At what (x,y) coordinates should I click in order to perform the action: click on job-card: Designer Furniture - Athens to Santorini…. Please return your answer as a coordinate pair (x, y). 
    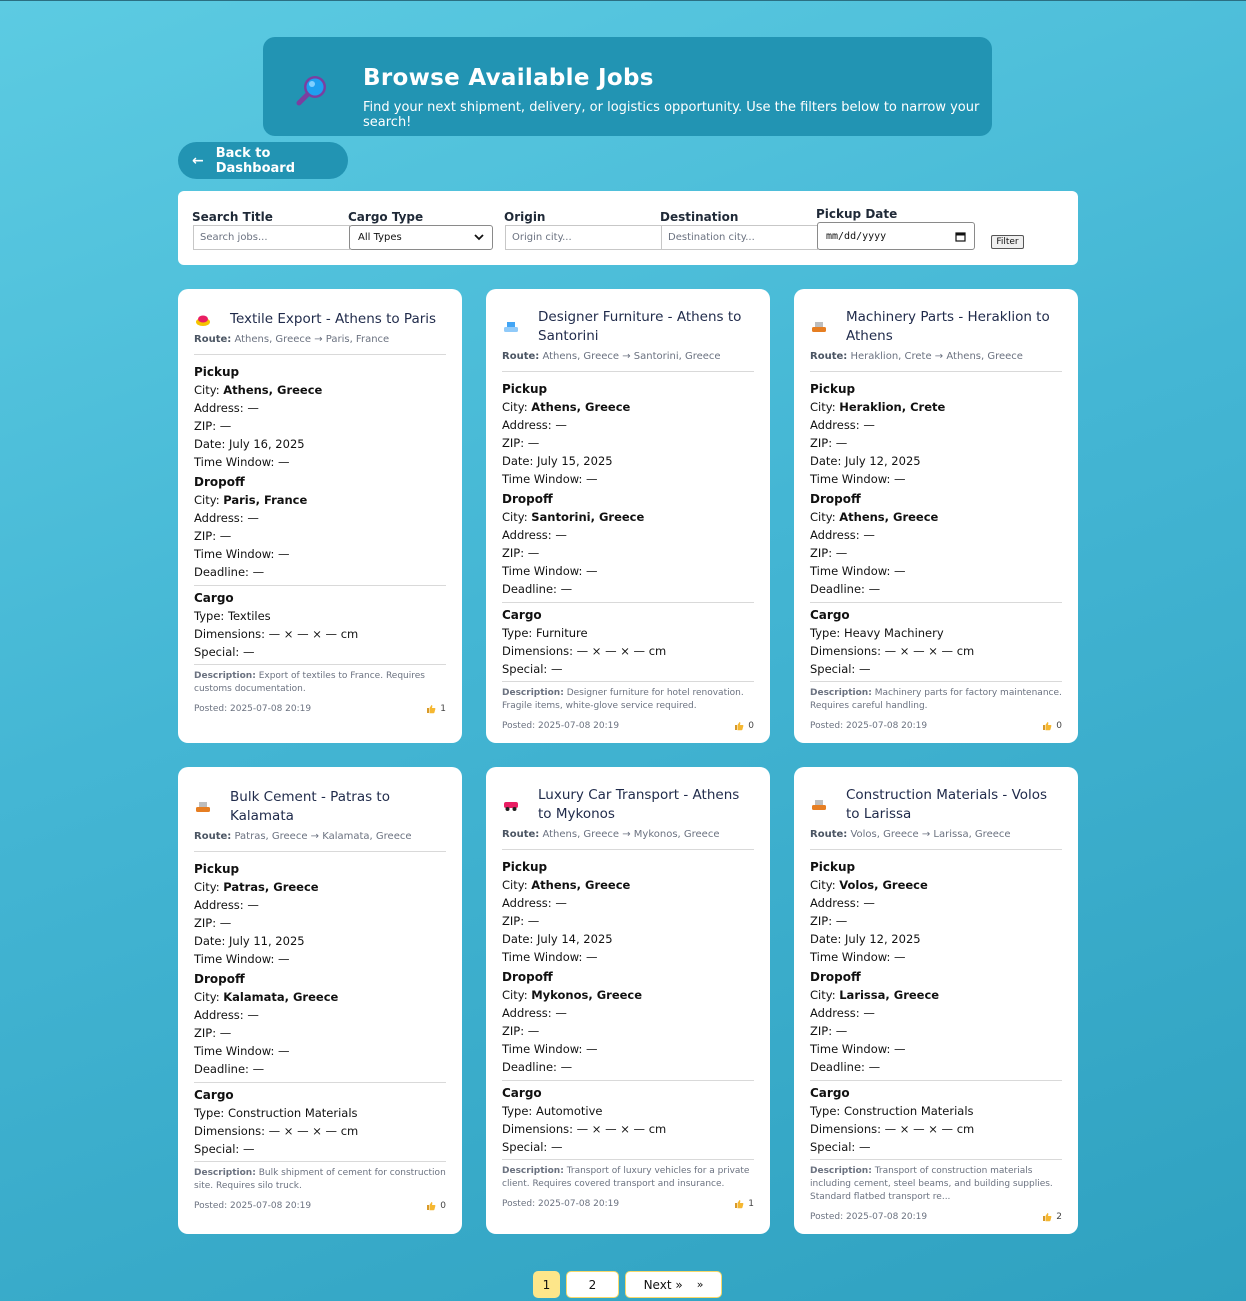
    Looking at the image, I should click on (628, 516).